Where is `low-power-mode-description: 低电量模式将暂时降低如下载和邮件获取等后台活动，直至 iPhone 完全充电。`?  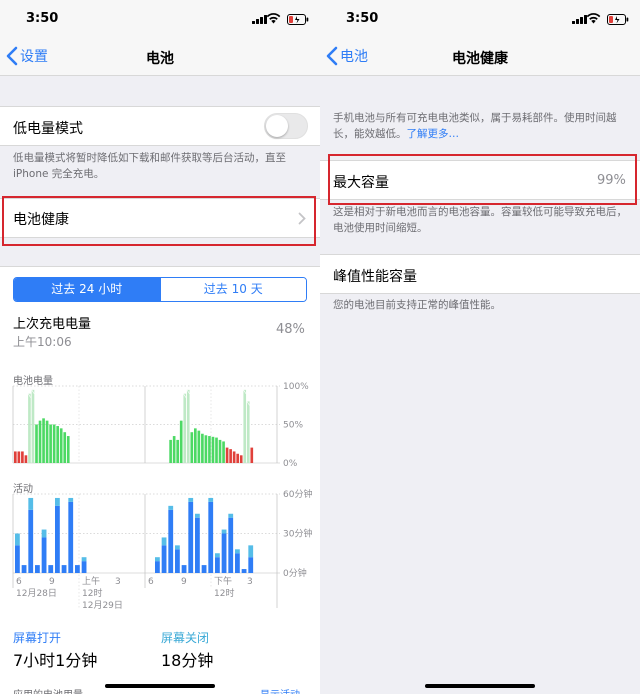 low-power-mode-description: 低电量模式将暂时降低如下载和邮件获取等后台活动，直至 iPhone 完全充电。 is located at coordinates (149, 166).